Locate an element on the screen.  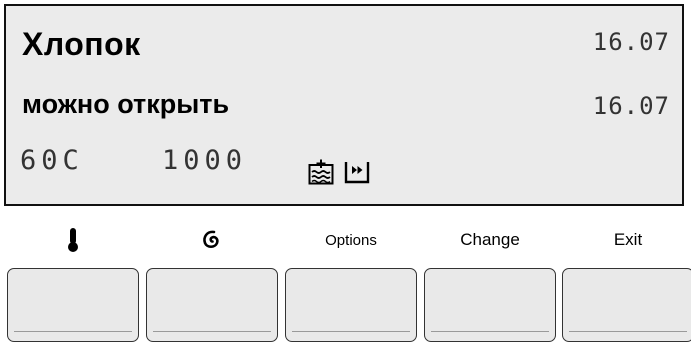
spin-button-label is located at coordinates (212, 240).